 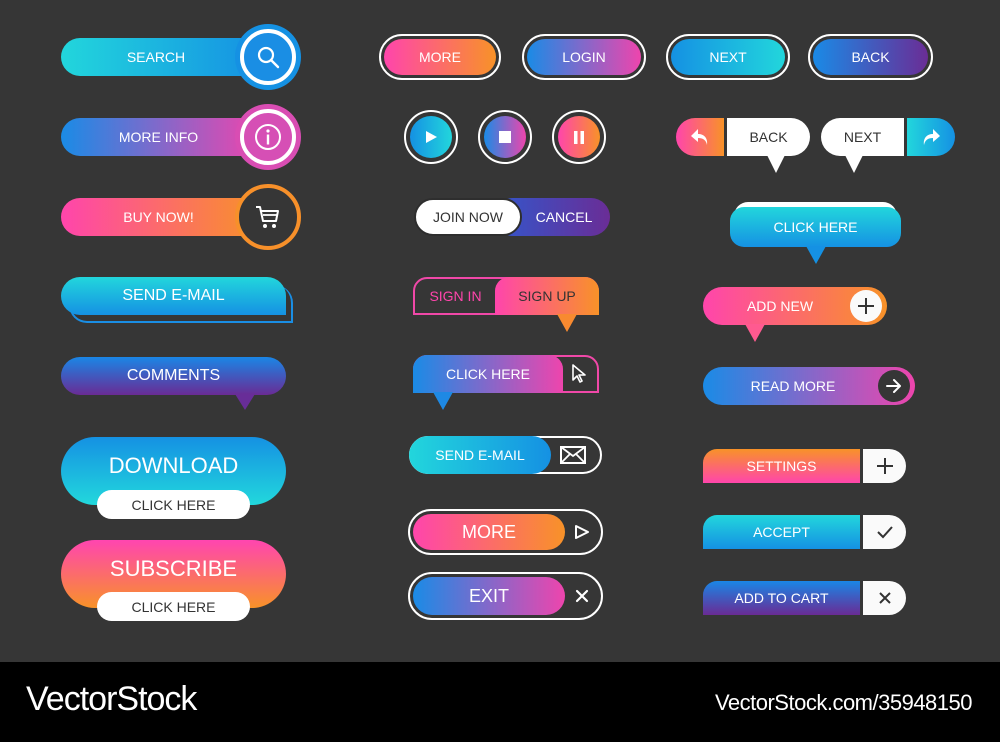 I want to click on add-new-button: ADD NEW, so click(x=795, y=315).